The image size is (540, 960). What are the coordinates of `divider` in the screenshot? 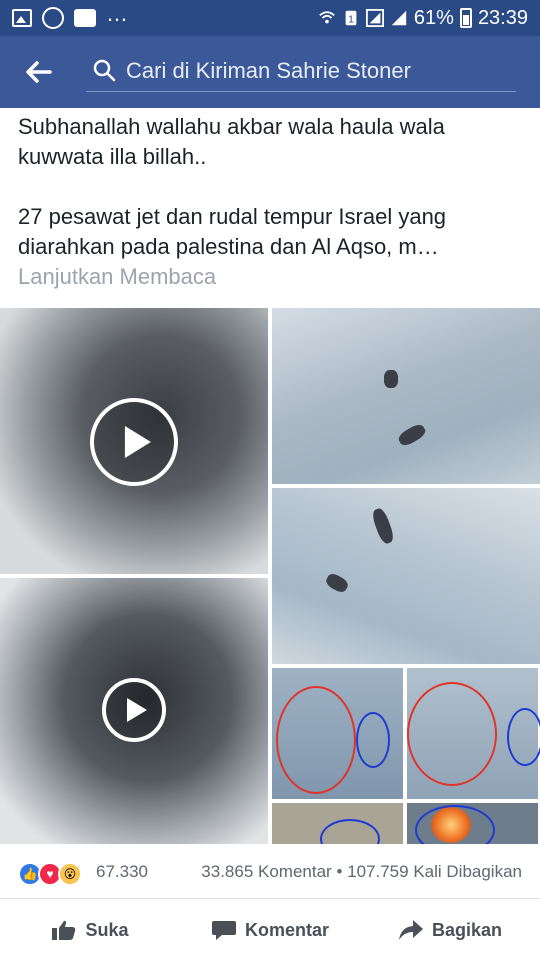 It's located at (270, 898).